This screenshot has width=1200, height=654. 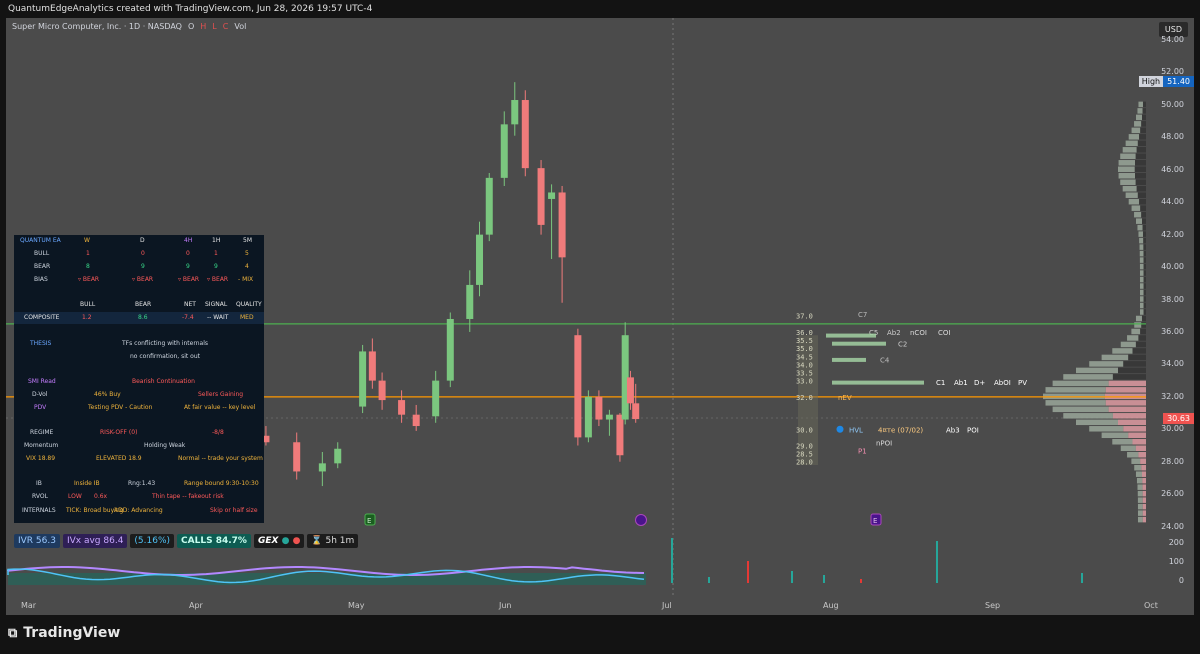 I want to click on price-tick: 40.00, so click(x=1172, y=267).